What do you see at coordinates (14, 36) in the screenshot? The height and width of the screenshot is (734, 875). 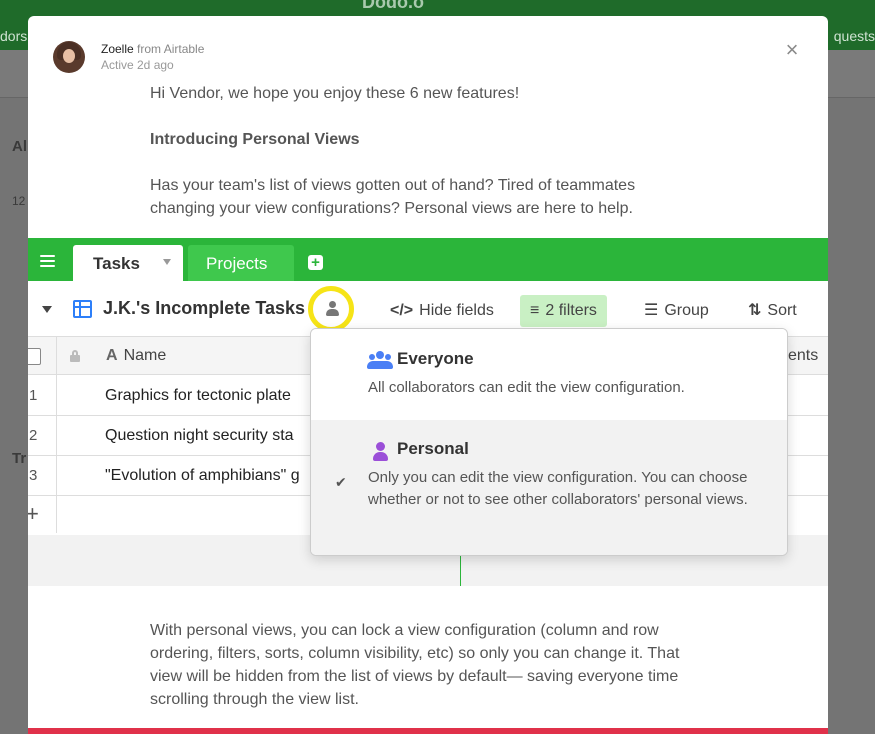 I see `background-left-text: dors` at bounding box center [14, 36].